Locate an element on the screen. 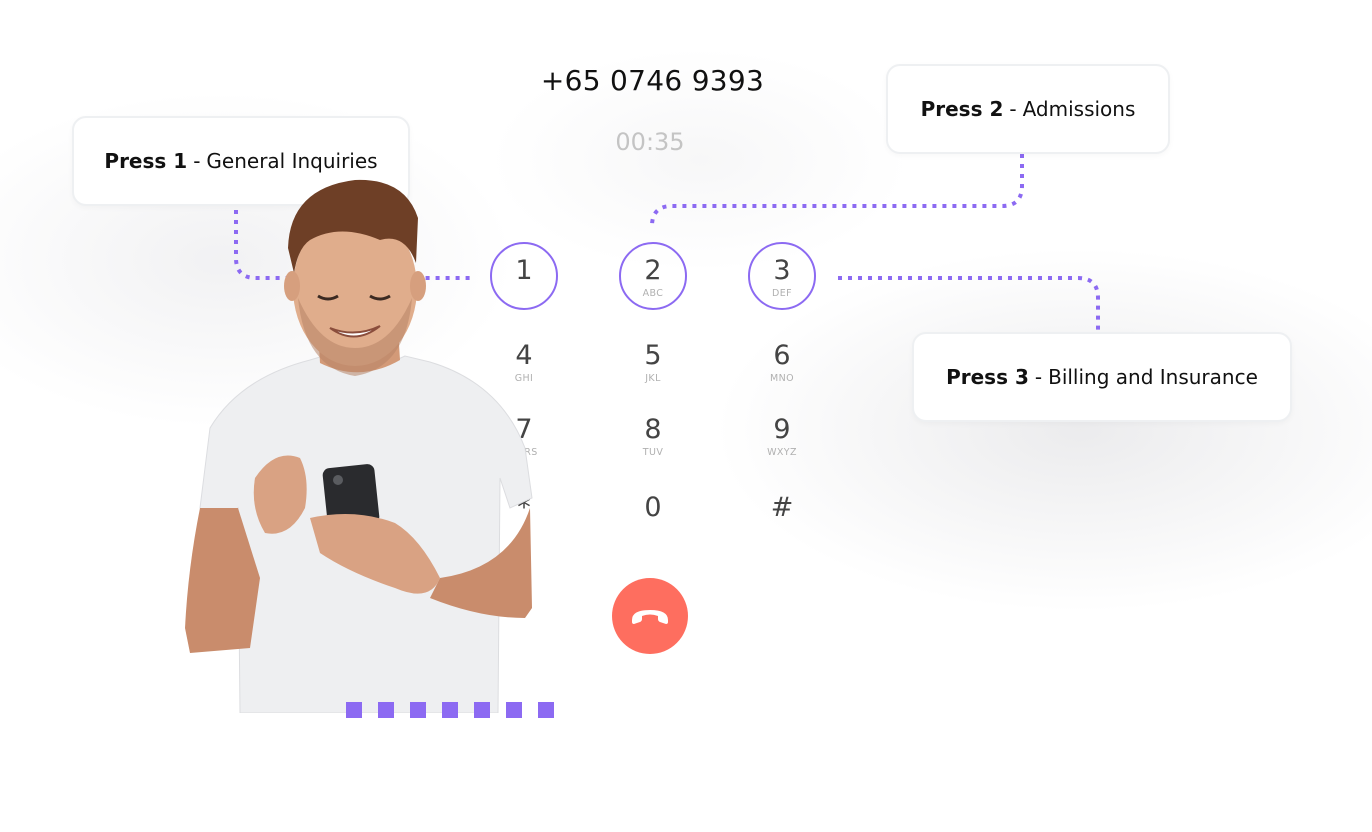  key-digit: 2 is located at coordinates (653, 270).